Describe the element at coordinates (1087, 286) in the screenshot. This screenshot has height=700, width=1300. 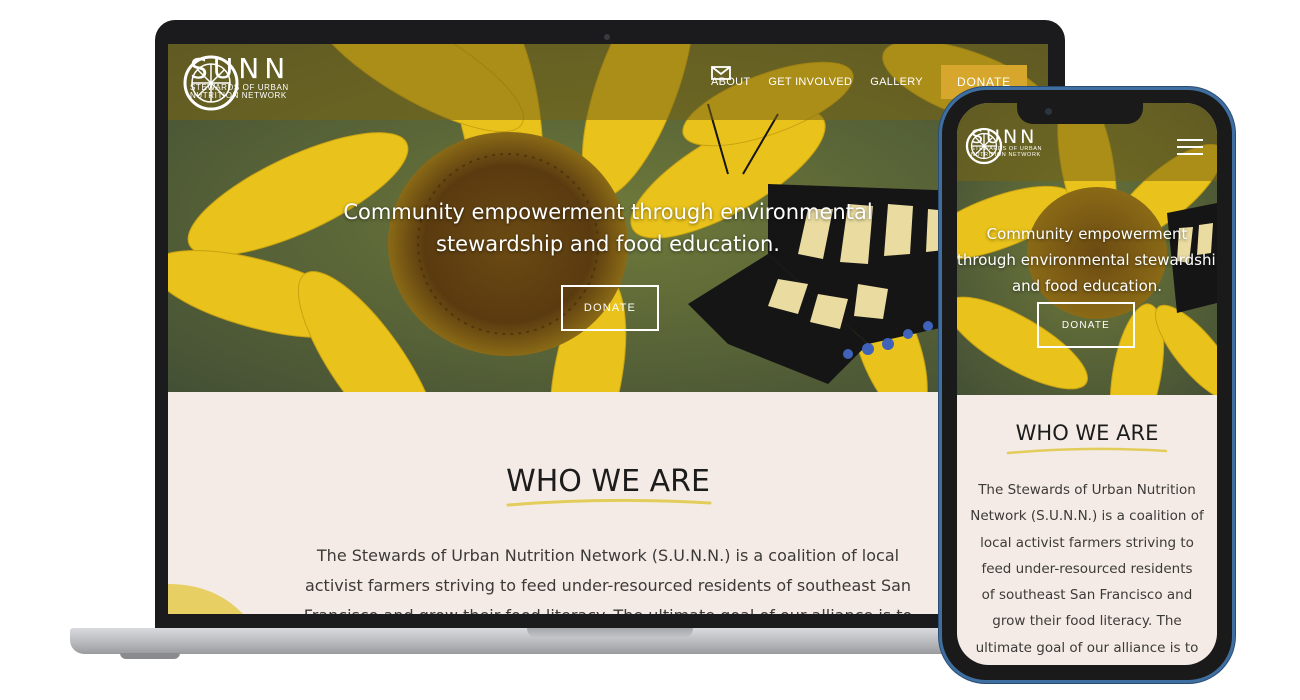
I see `mobile-tagline-line-3: and food education.` at that location.